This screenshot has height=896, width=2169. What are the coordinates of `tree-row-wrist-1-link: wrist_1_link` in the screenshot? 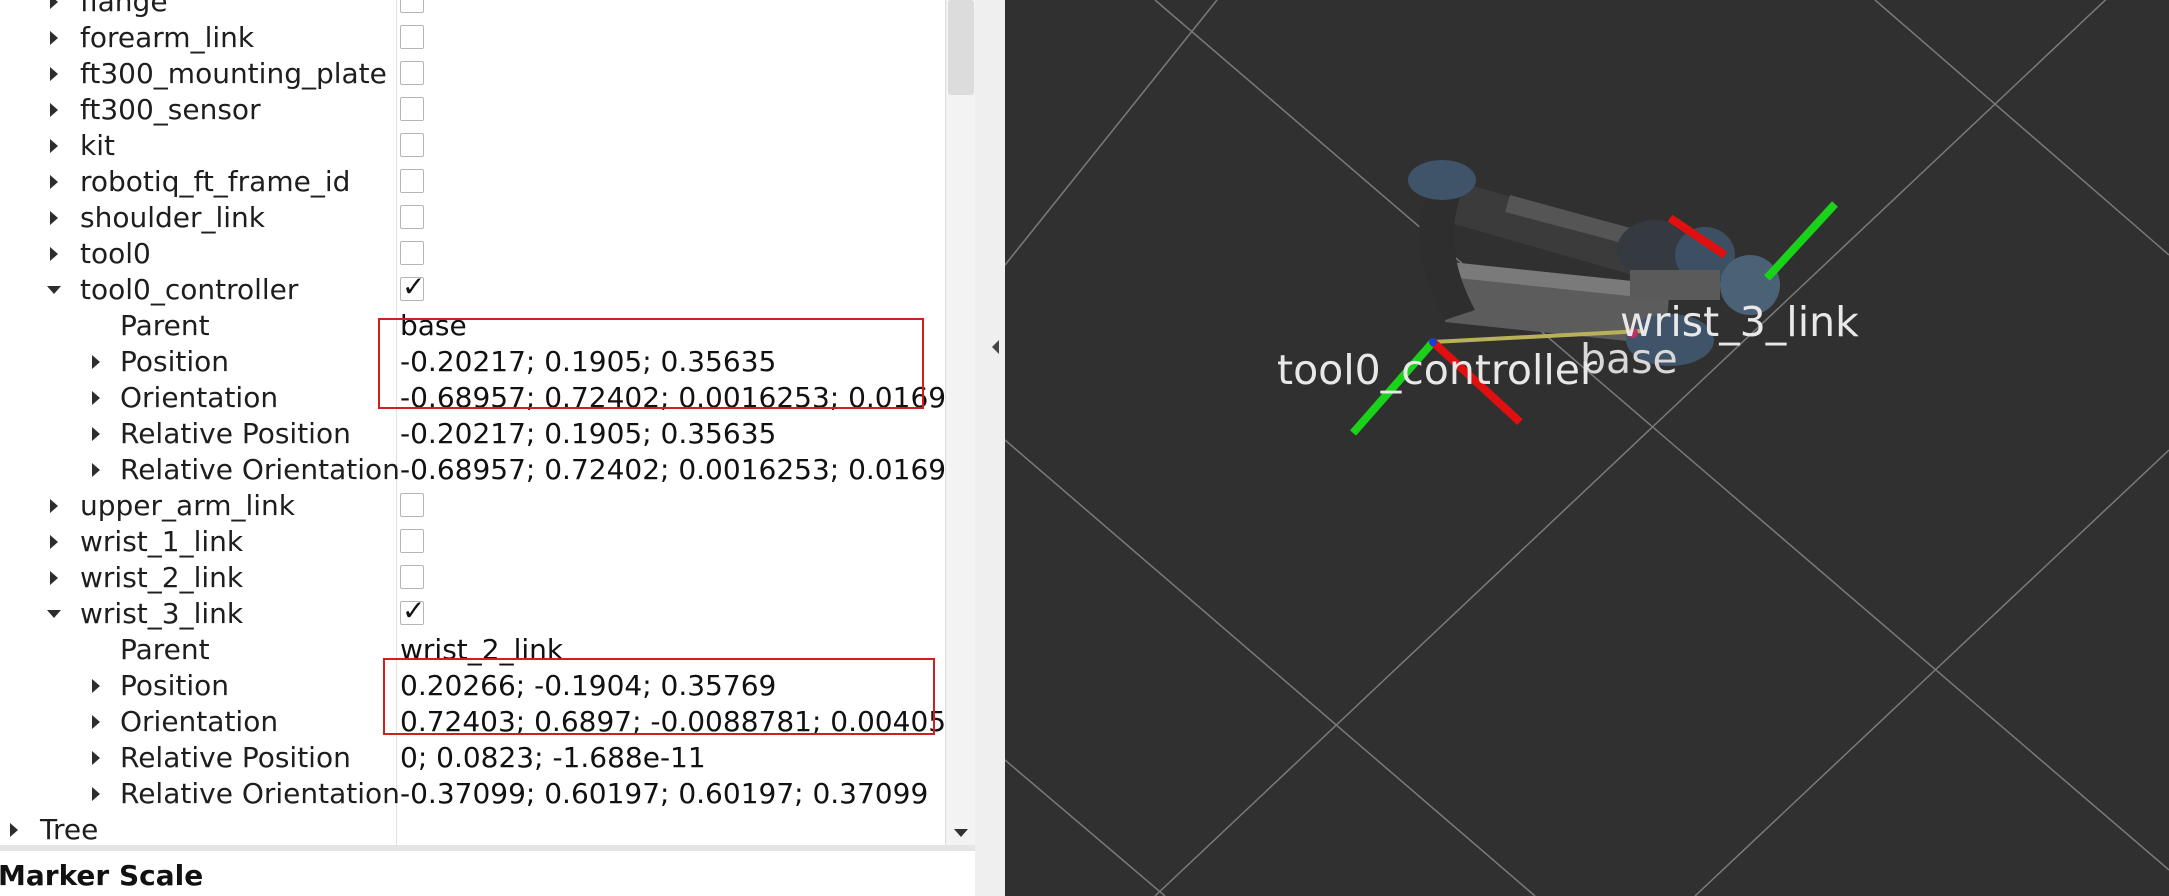 It's located at (472, 542).